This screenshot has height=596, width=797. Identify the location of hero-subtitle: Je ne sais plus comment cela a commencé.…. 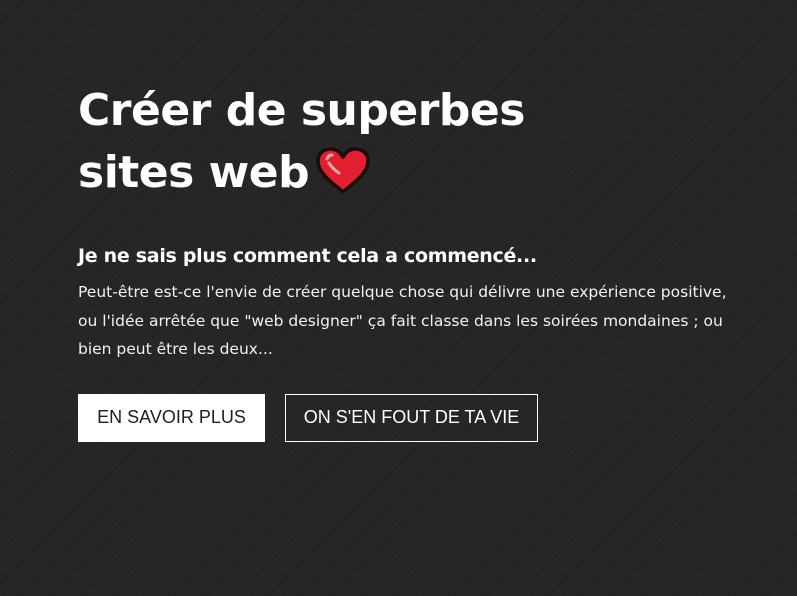
(307, 256).